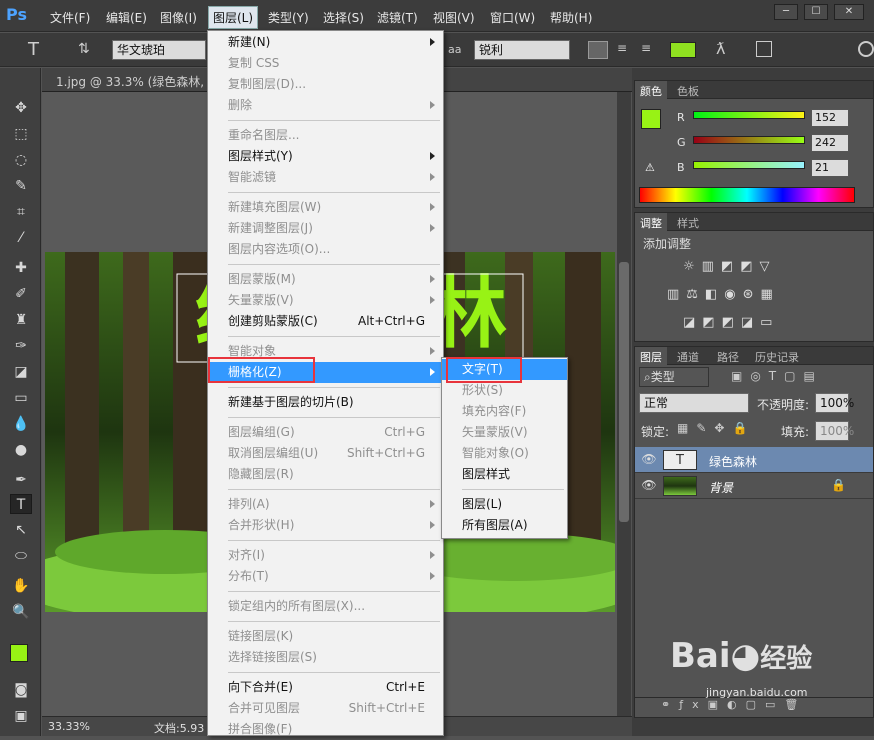 This screenshot has height=740, width=874. What do you see at coordinates (21, 398) in the screenshot?
I see `gradient-tool-icon: ▭` at bounding box center [21, 398].